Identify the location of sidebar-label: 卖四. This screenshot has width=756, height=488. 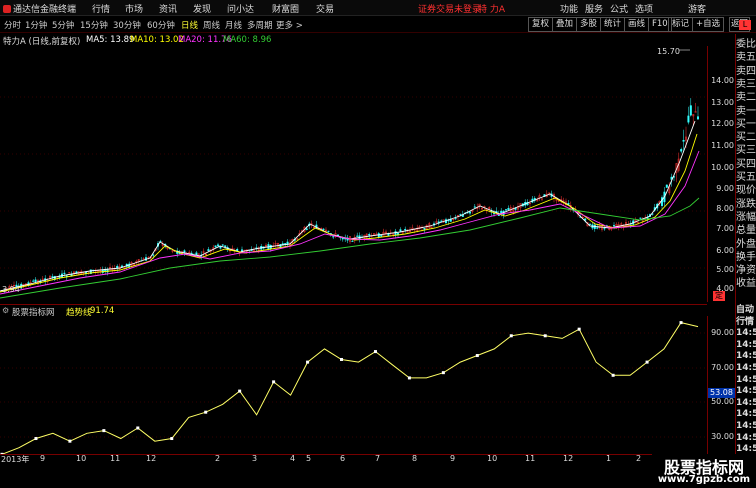
(746, 71).